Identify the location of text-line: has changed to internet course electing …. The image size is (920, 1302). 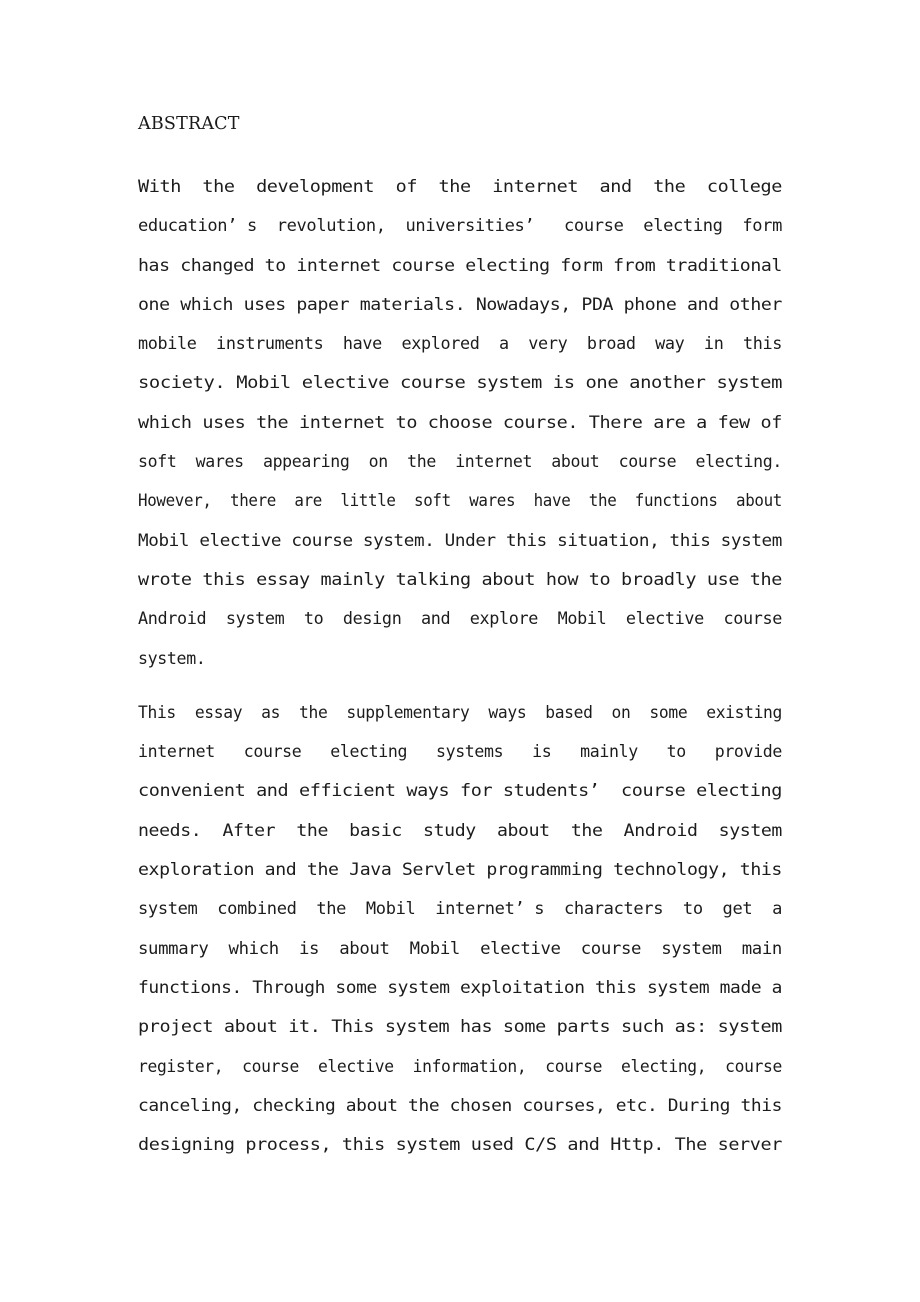
(460, 265).